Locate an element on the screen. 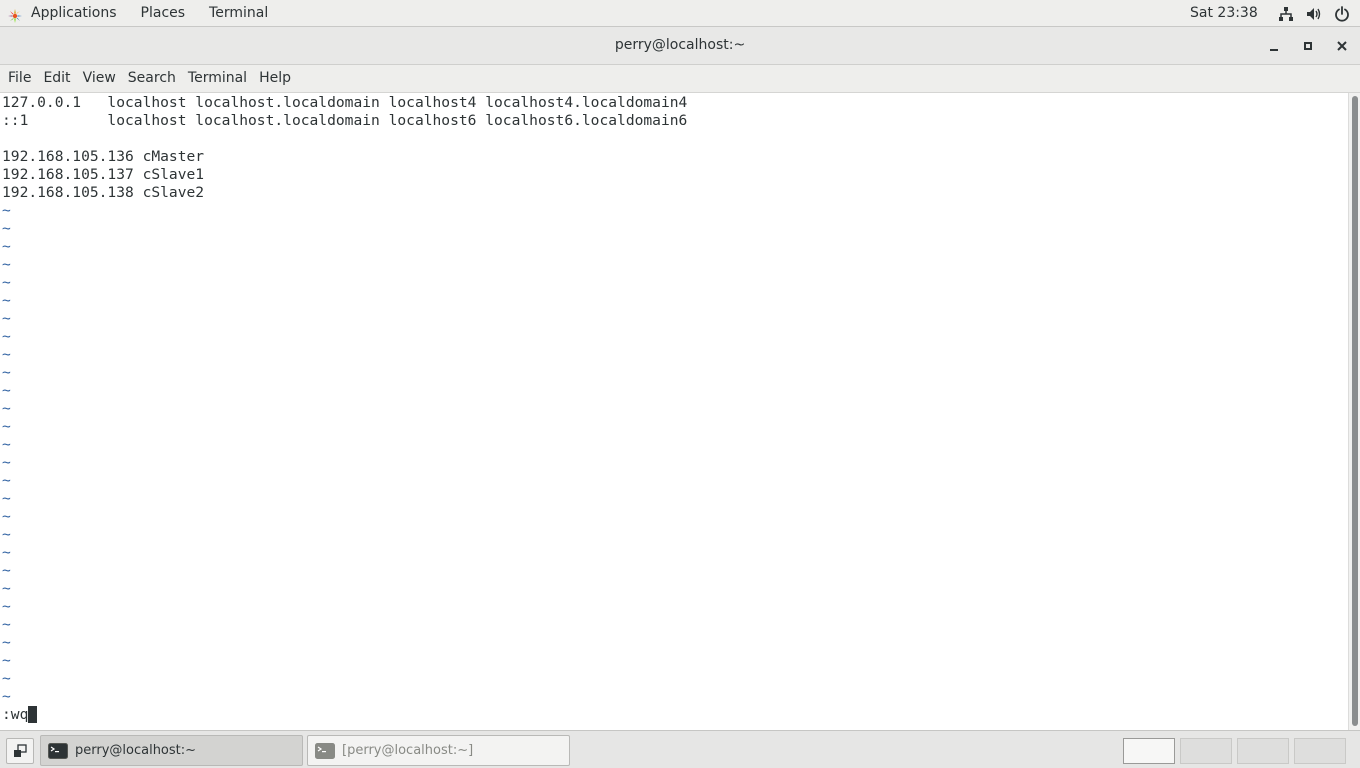 The height and width of the screenshot is (768, 1360). applications-menu: Applications is located at coordinates (64, 13).